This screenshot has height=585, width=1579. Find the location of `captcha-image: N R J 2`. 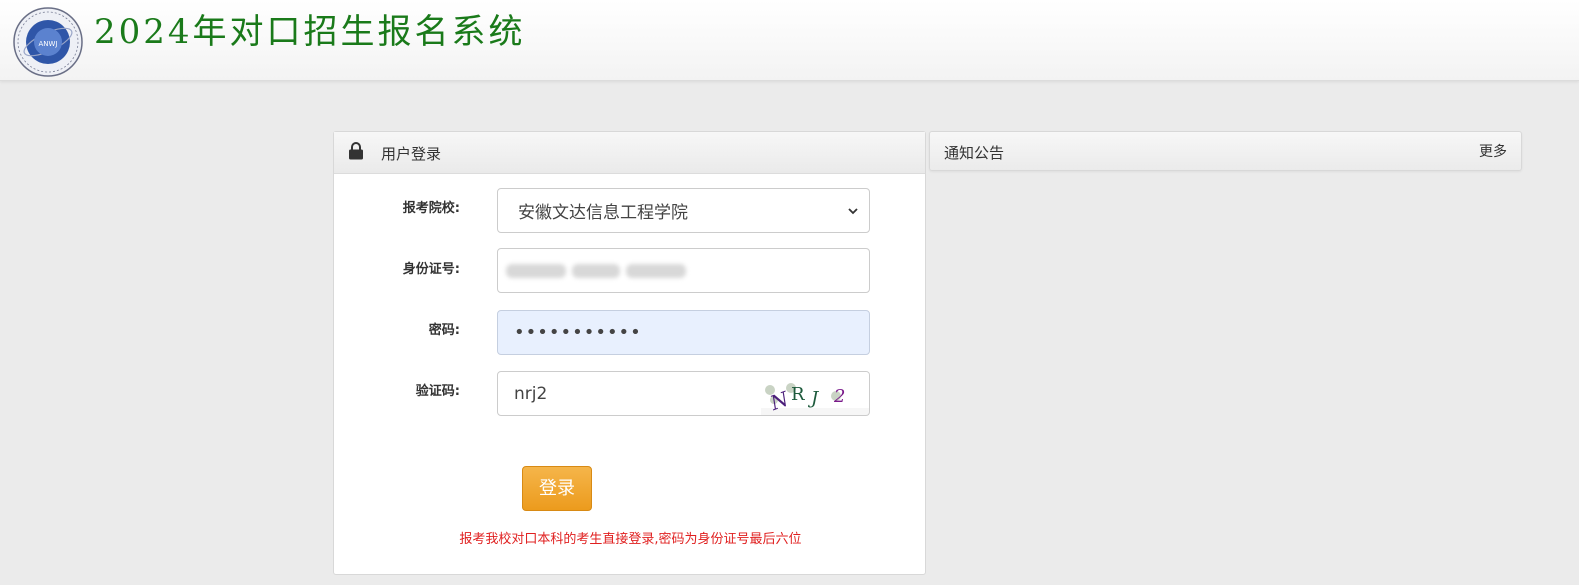

captcha-image: N R J 2 is located at coordinates (815, 393).